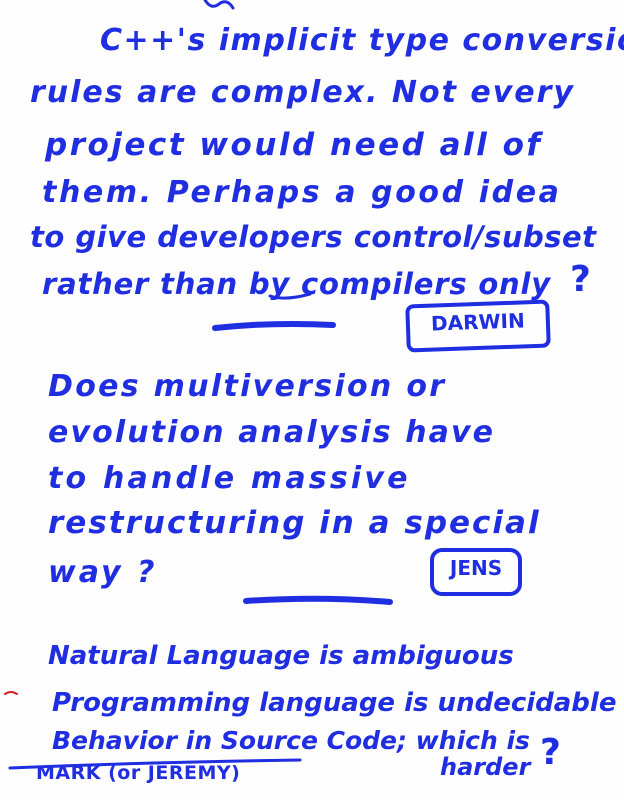 This screenshot has width=624, height=800. What do you see at coordinates (476, 572) in the screenshot?
I see `note2-author-tag: JENS` at bounding box center [476, 572].